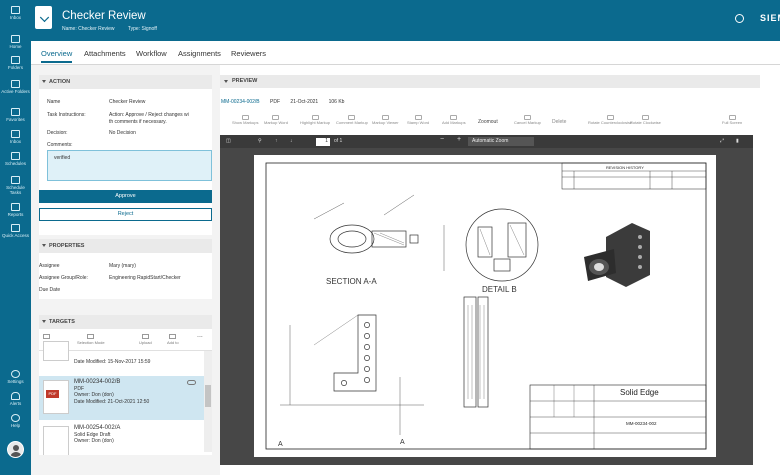  Describe the element at coordinates (228, 141) in the screenshot. I see `sidebar-toggle-icon: ◫` at that location.